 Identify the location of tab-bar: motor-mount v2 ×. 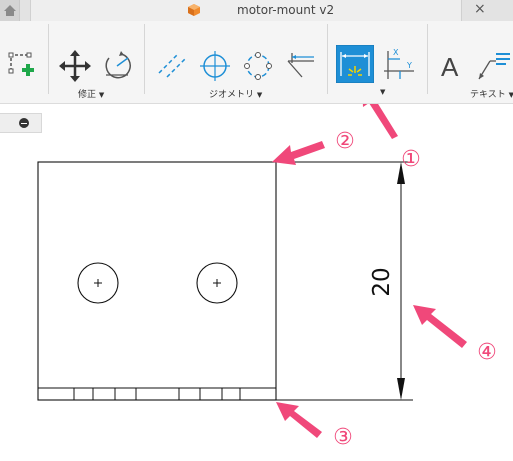
(256, 10).